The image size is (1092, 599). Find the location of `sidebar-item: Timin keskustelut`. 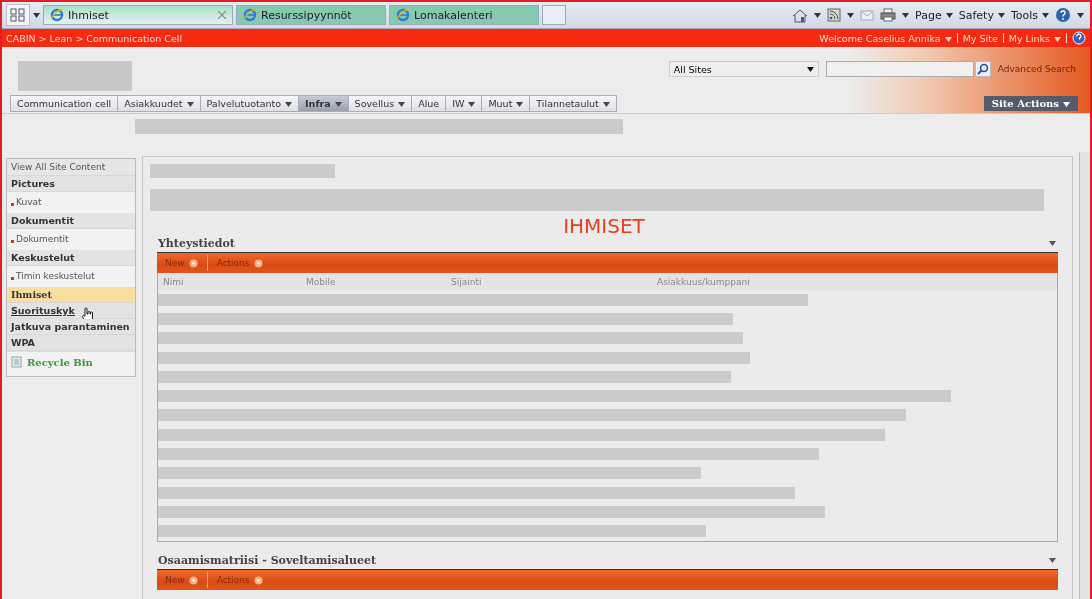

sidebar-item: Timin keskustelut is located at coordinates (55, 276).